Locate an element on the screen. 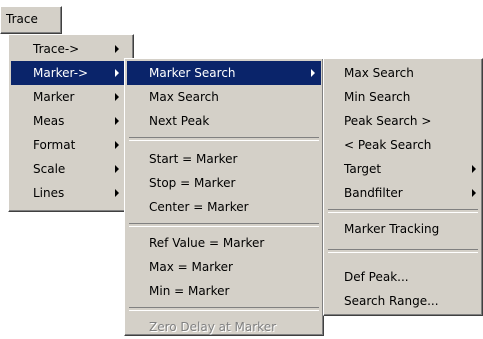 The height and width of the screenshot is (339, 483). menu-item-scale: Scale is located at coordinates (71, 169).